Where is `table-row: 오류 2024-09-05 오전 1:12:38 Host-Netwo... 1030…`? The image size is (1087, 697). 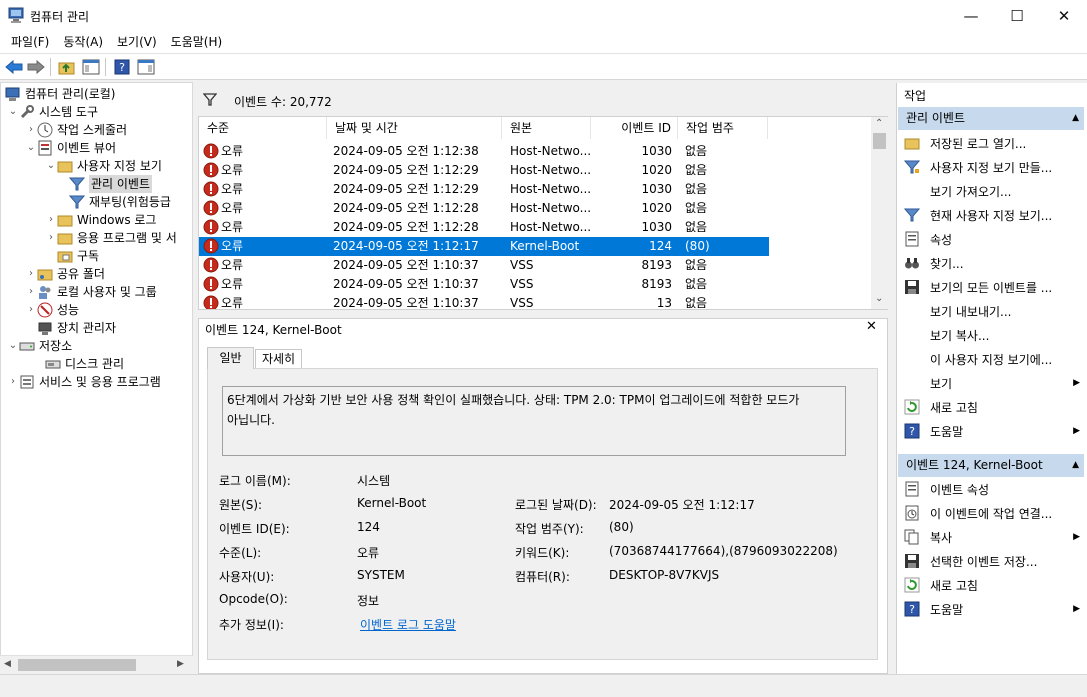
table-row: 오류 2024-09-05 오전 1:12:38 Host-Netwo... 1030… is located at coordinates (484, 151).